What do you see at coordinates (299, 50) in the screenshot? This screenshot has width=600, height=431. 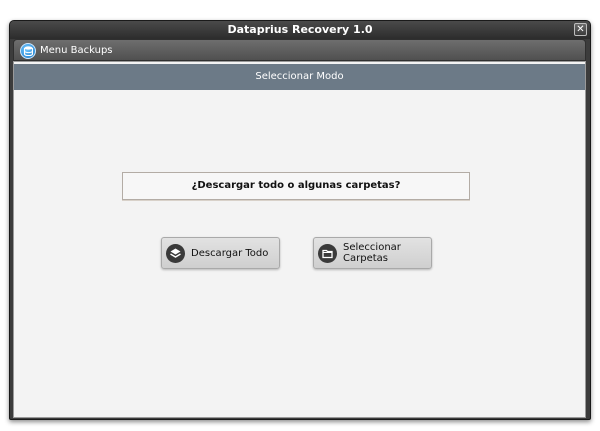 I see `menu-bar: Menu Backups` at bounding box center [299, 50].